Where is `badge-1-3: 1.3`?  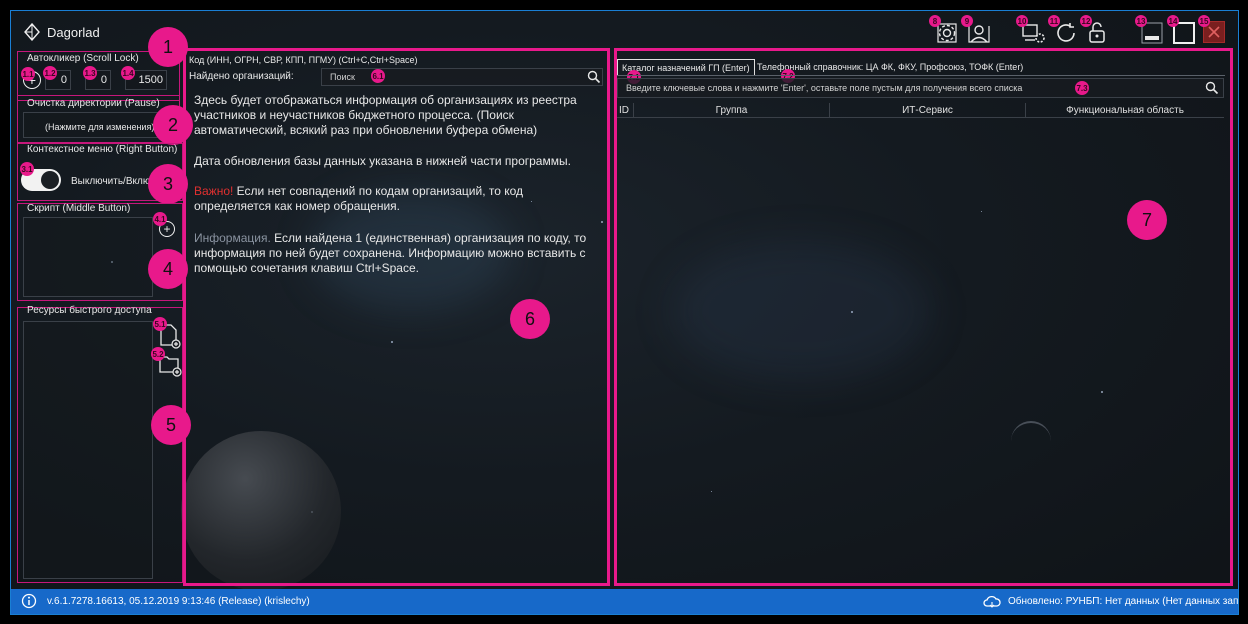 badge-1-3: 1.3 is located at coordinates (90, 73).